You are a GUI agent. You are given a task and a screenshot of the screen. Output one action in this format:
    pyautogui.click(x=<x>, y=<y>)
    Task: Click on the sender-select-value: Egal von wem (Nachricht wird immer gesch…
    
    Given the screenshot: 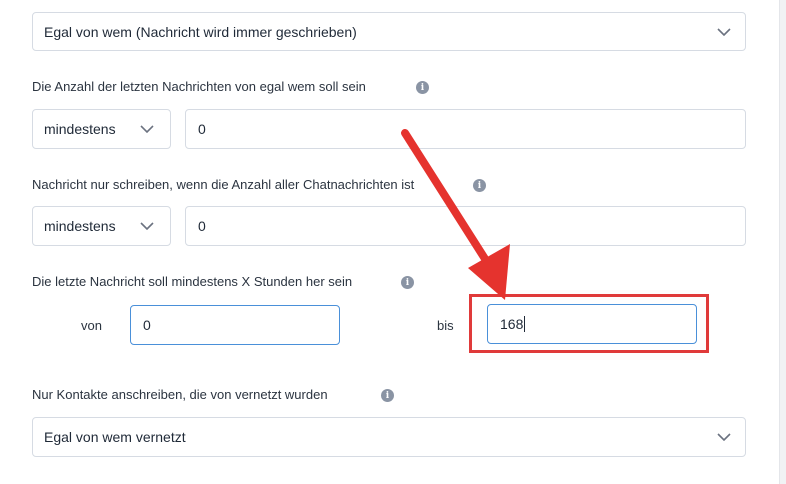 What is the action you would take?
    pyautogui.click(x=200, y=31)
    